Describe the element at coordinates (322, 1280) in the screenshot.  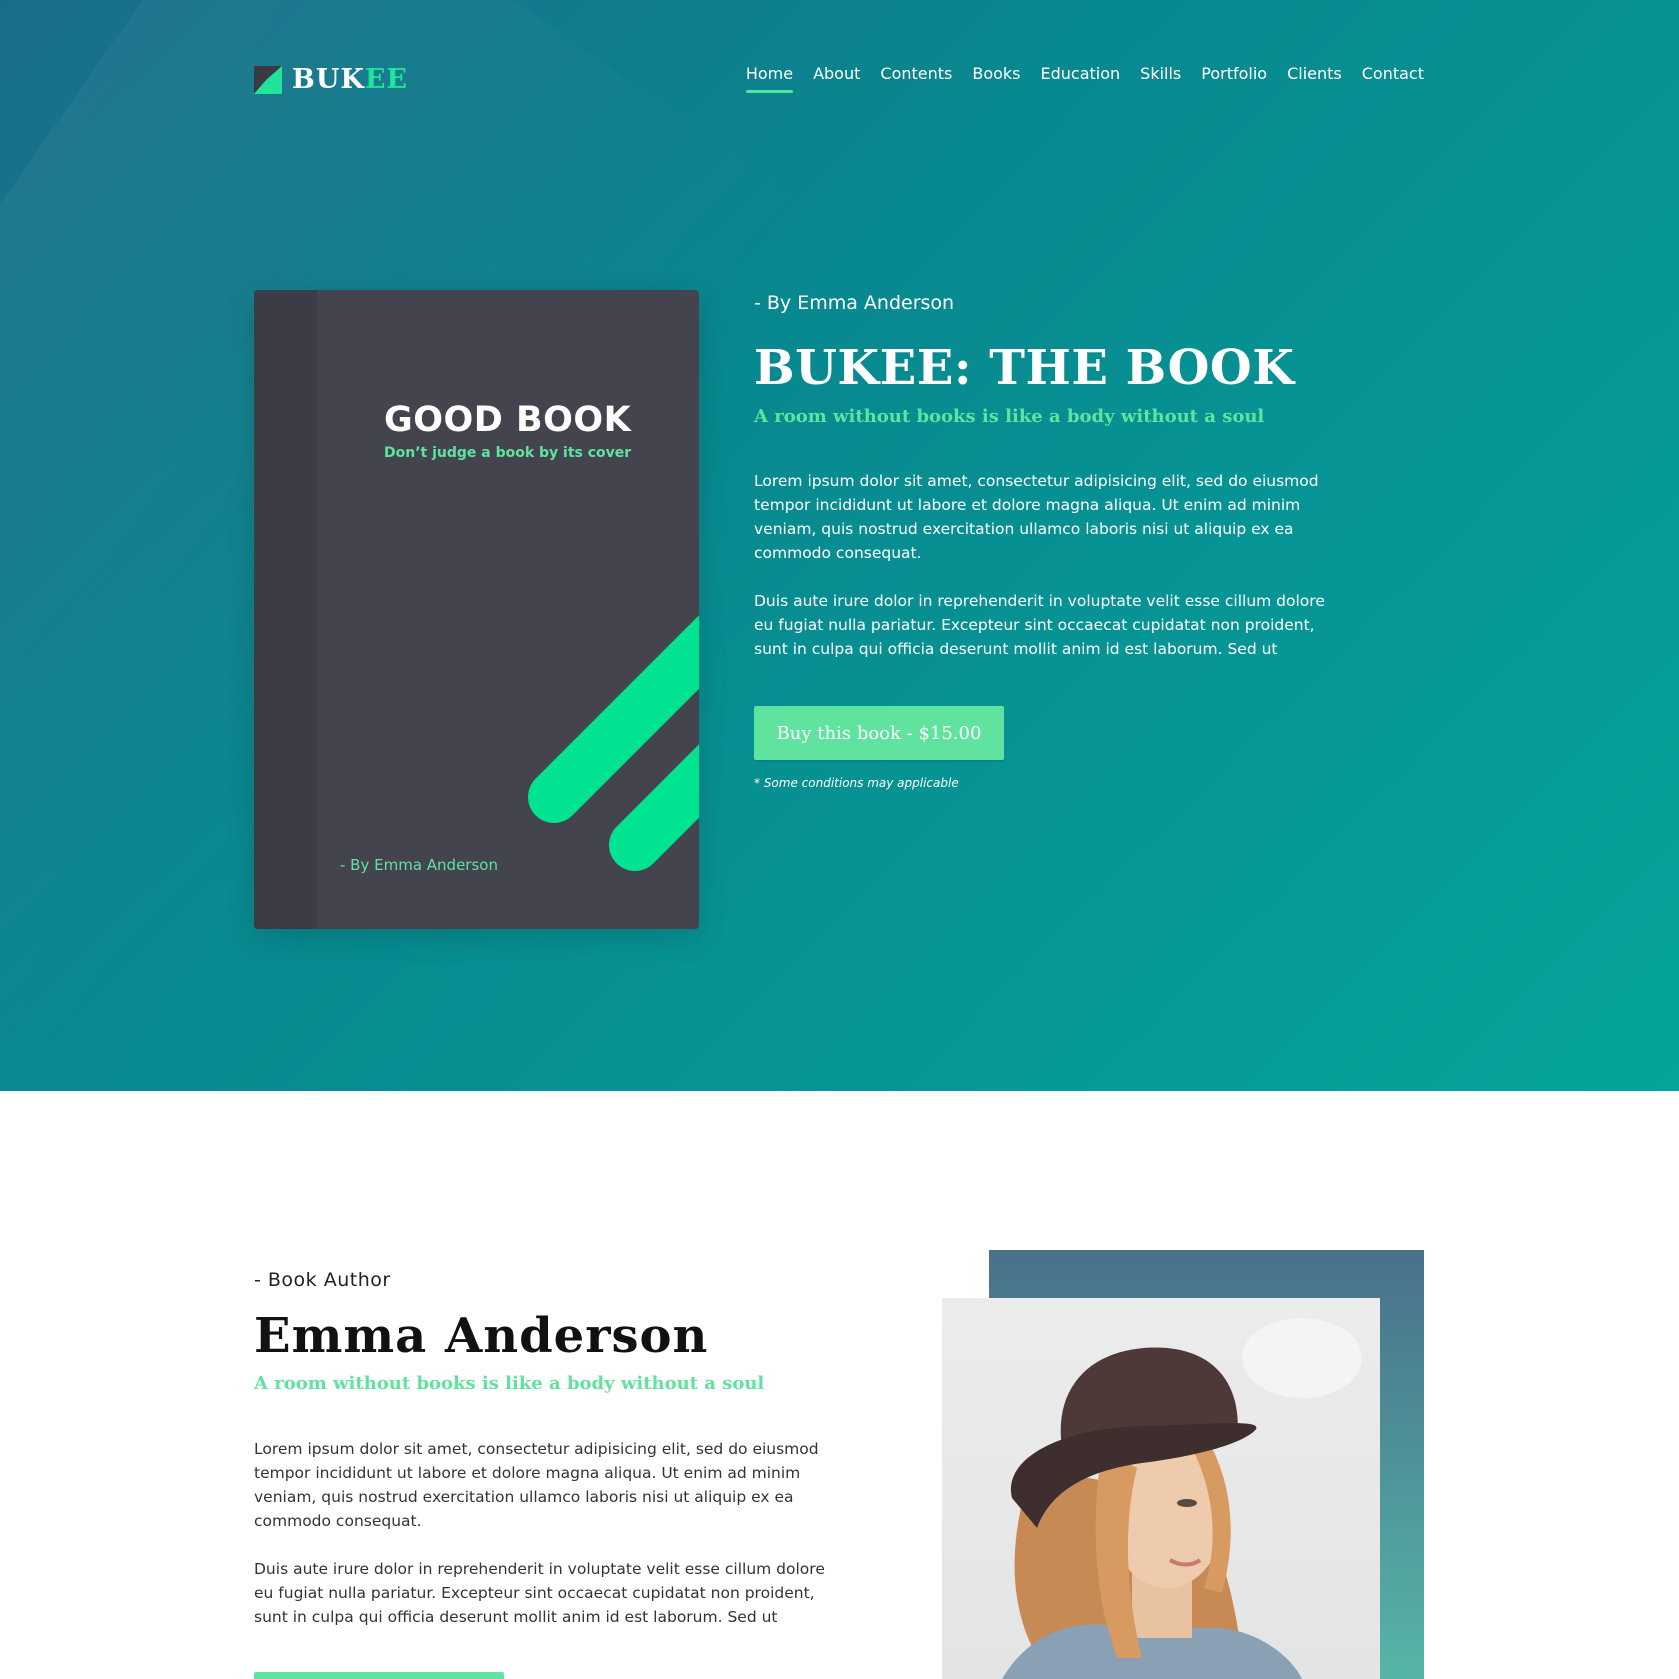
I see `author-section-label: - Book Author` at that location.